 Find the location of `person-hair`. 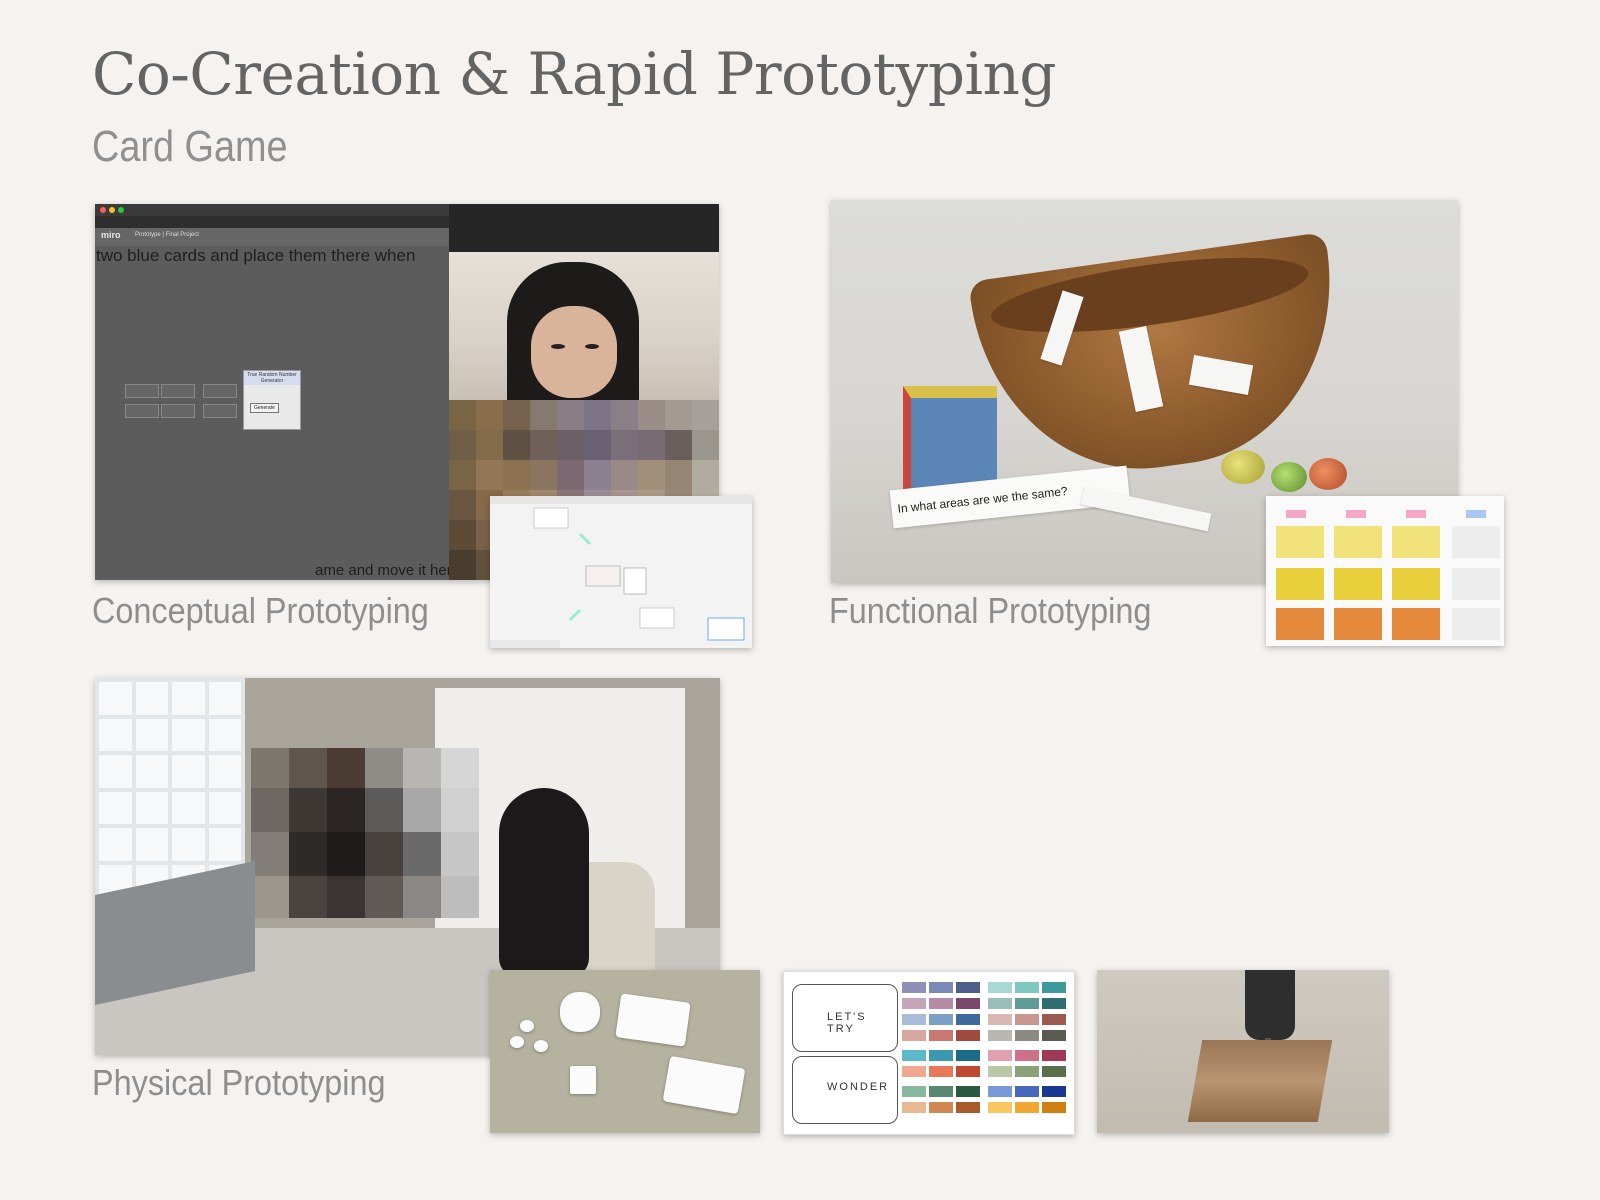

person-hair is located at coordinates (544, 883).